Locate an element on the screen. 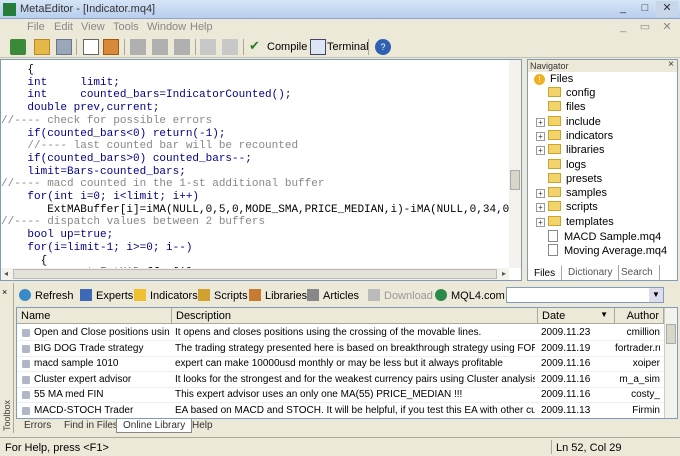  nav-tab-search: Search is located at coordinates (637, 272).